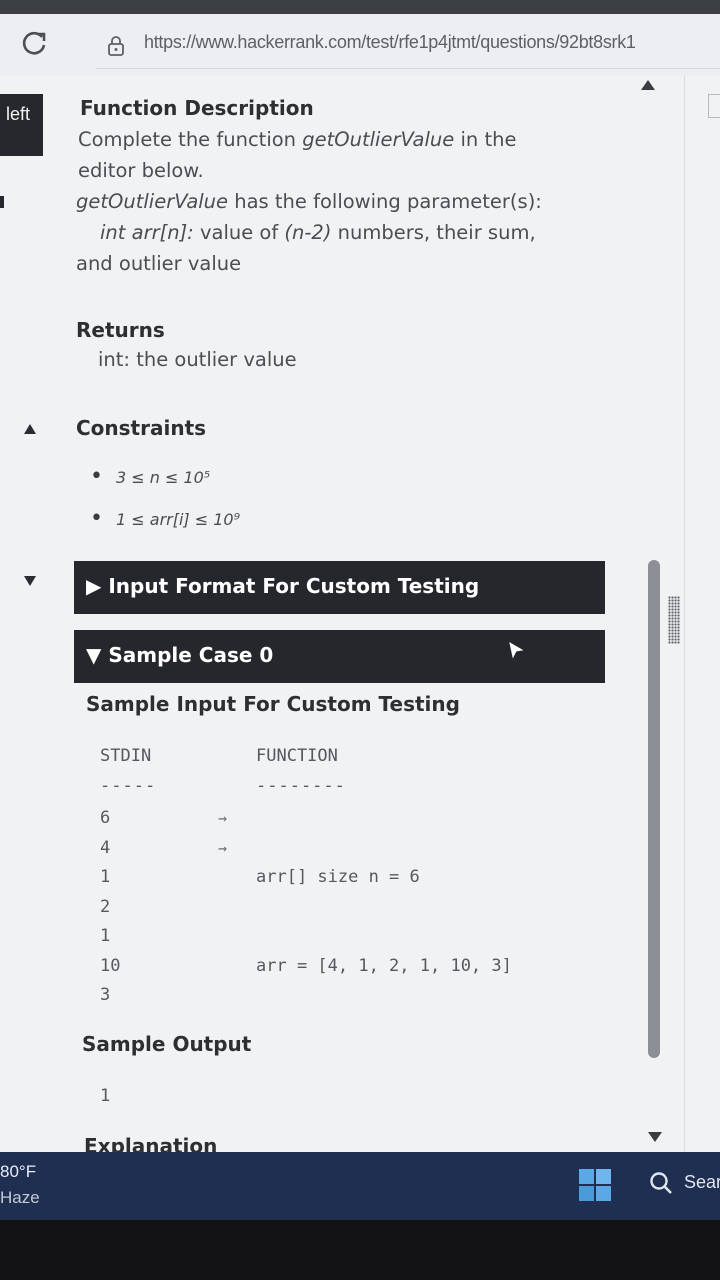  What do you see at coordinates (190, 139) in the screenshot?
I see `intro-prefix: Complete the function` at bounding box center [190, 139].